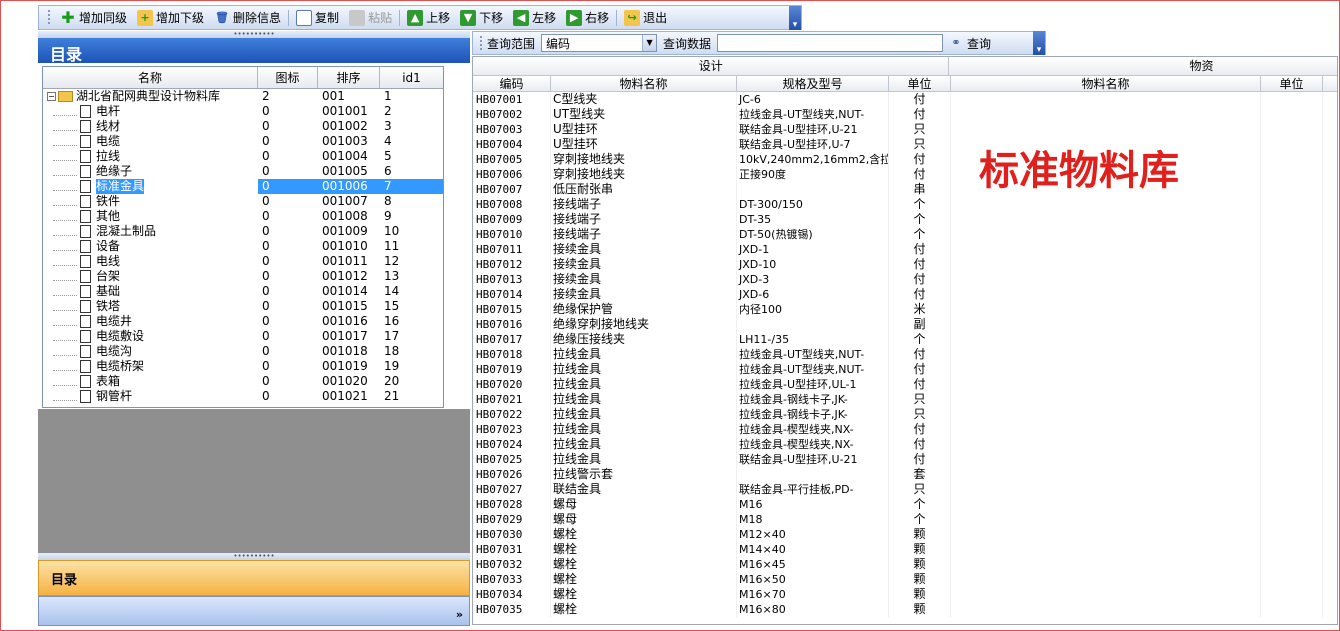  What do you see at coordinates (243, 96) in the screenshot?
I see `tree-root-node: − 湖北省配网典型设计物料库 2 001 1` at bounding box center [243, 96].